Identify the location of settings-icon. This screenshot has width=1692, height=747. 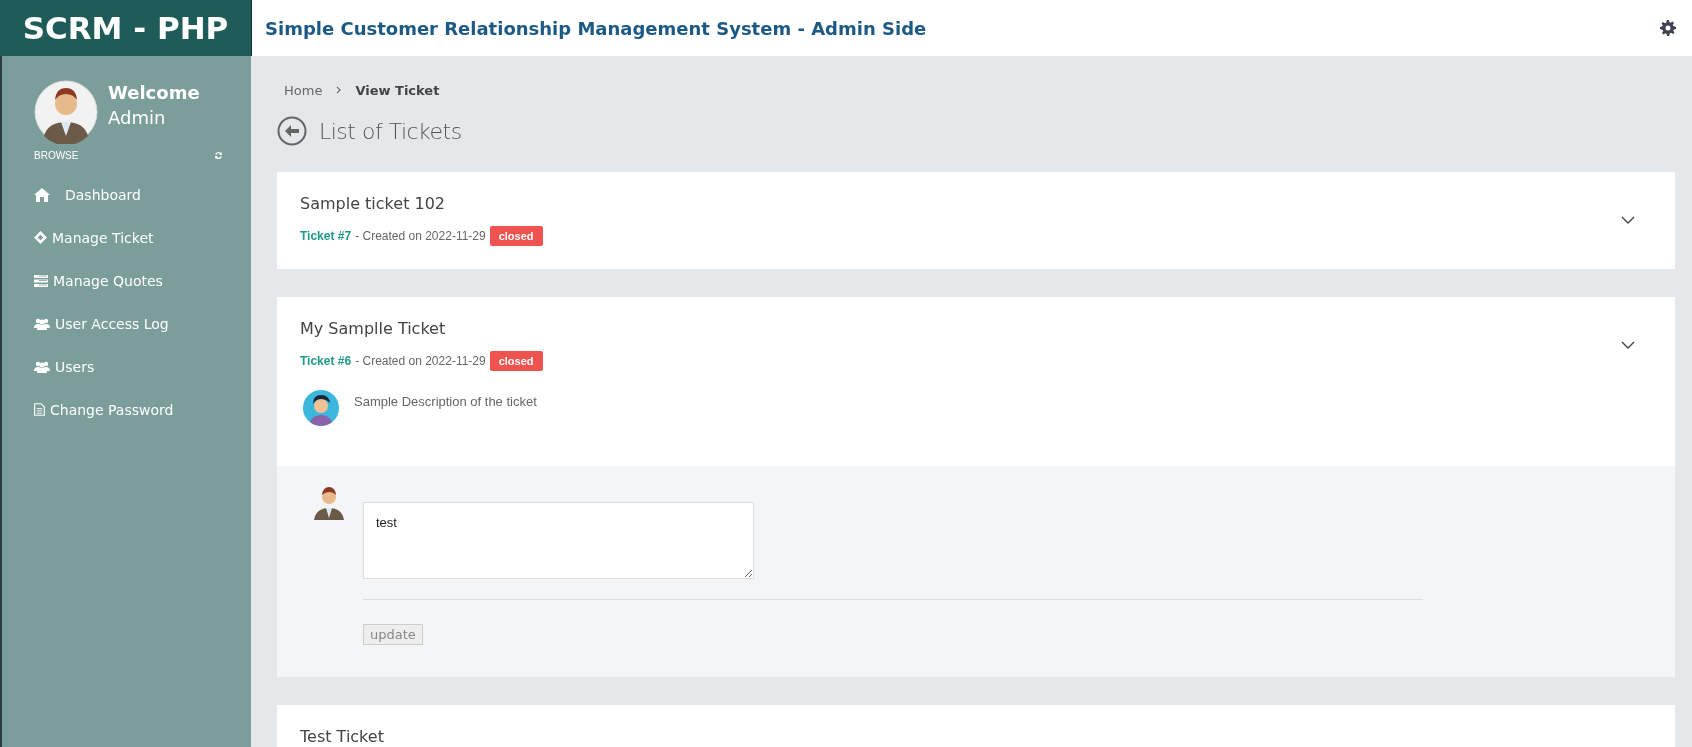
(1668, 28).